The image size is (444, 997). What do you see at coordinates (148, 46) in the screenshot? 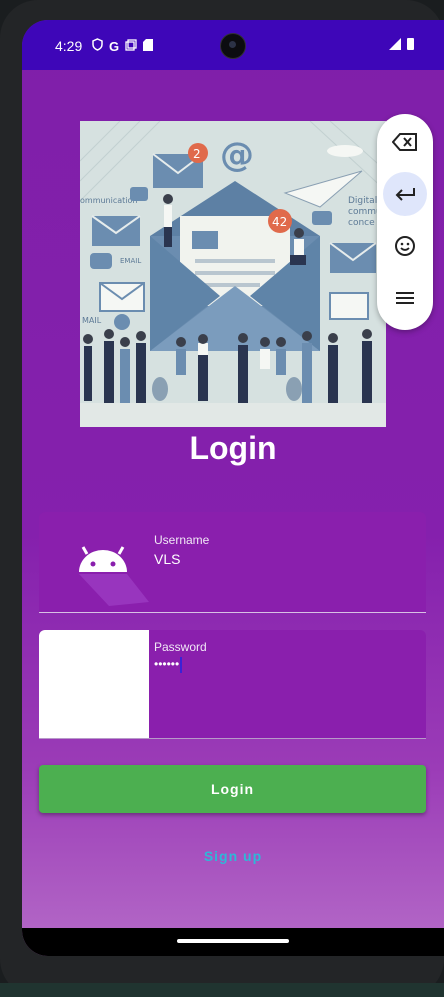
I see `sd-card-icon` at bounding box center [148, 46].